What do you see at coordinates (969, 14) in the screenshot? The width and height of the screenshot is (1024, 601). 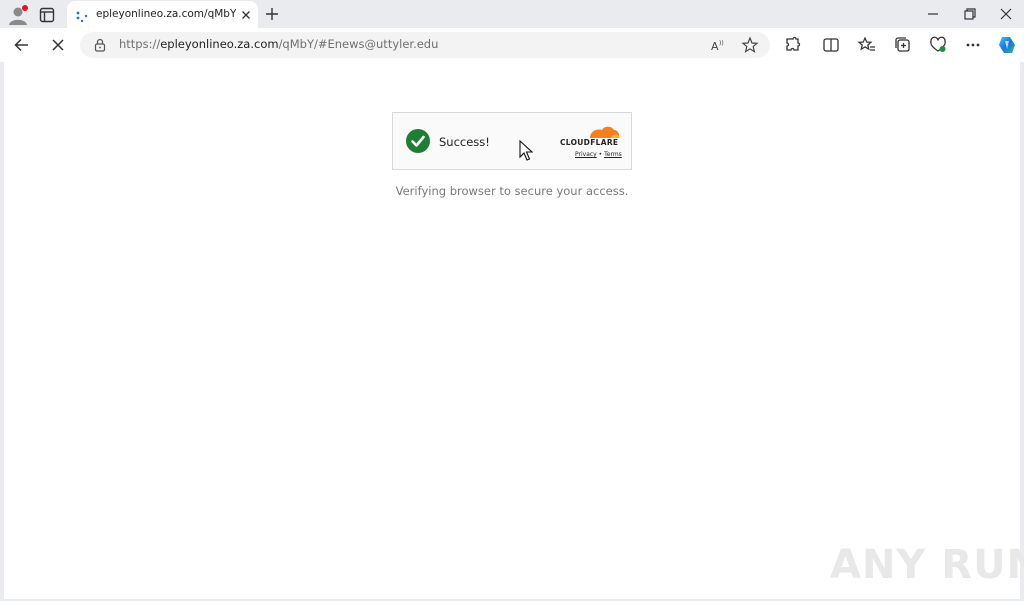 I see `restore-icon` at bounding box center [969, 14].